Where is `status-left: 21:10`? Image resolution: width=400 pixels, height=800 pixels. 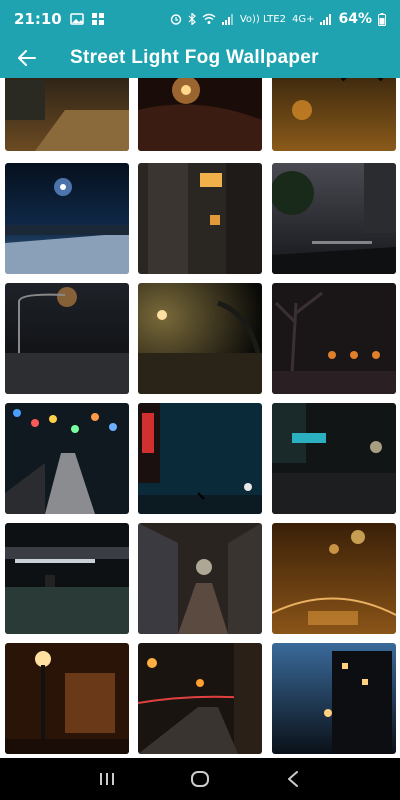
status-left: 21:10 is located at coordinates (59, 19).